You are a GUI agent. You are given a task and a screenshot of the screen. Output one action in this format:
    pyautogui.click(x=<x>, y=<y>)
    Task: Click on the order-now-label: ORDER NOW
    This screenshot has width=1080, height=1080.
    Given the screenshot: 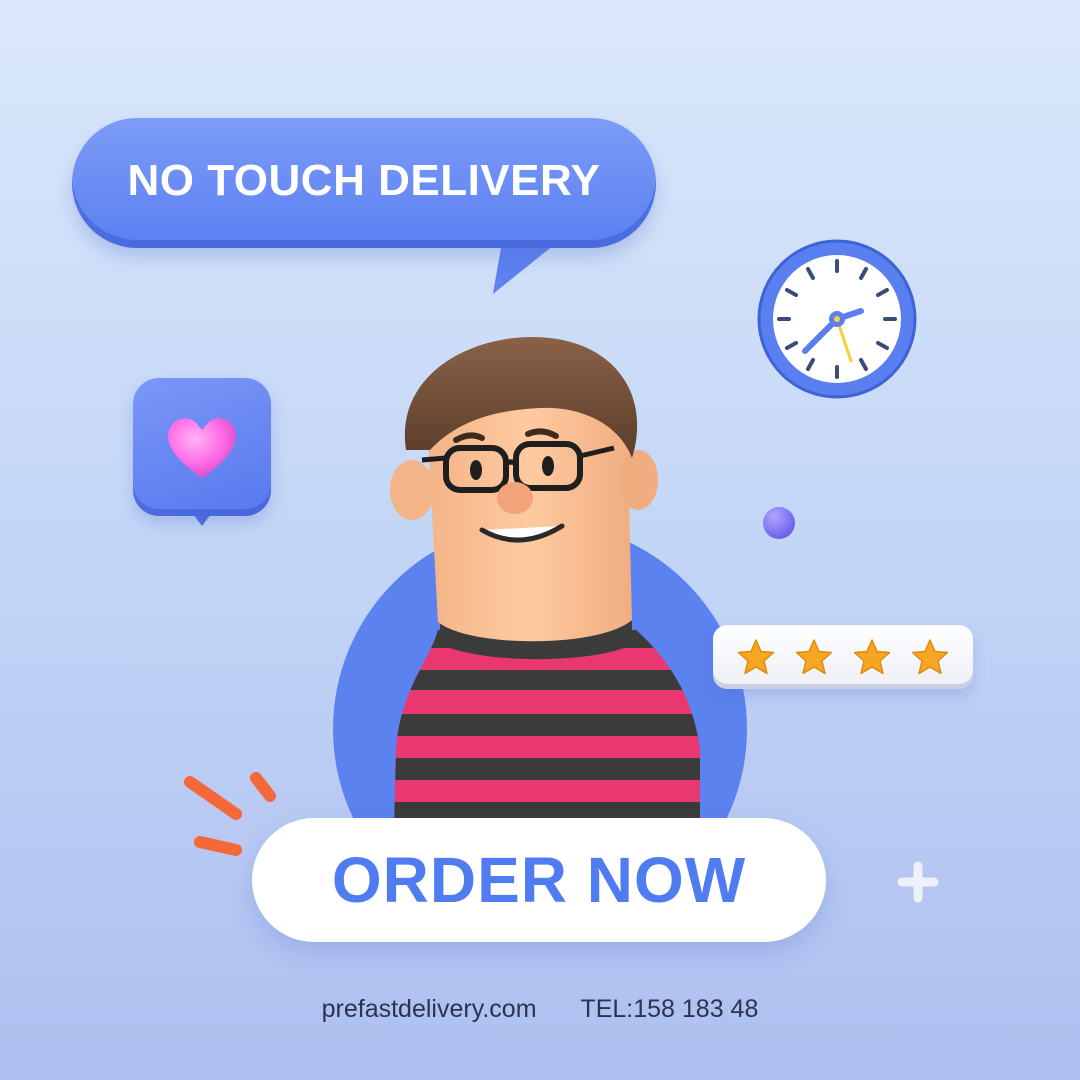 What is the action you would take?
    pyautogui.click(x=539, y=880)
    